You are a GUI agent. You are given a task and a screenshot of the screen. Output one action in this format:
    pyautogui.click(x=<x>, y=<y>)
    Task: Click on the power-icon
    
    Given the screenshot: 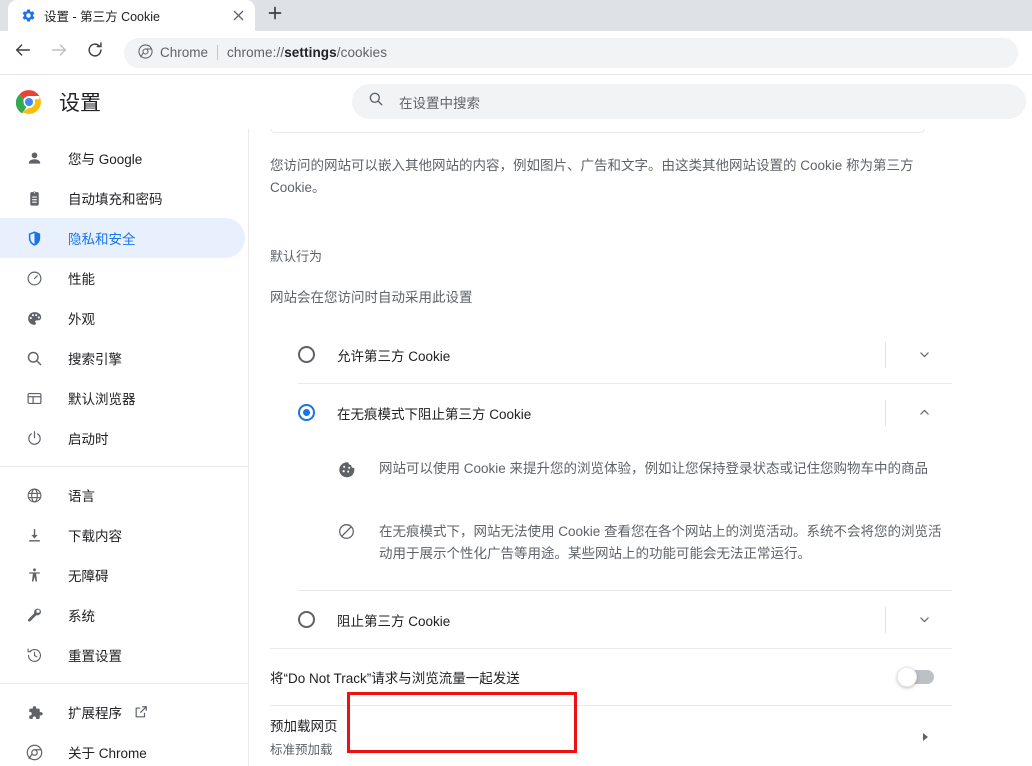 What is the action you would take?
    pyautogui.click(x=34, y=438)
    